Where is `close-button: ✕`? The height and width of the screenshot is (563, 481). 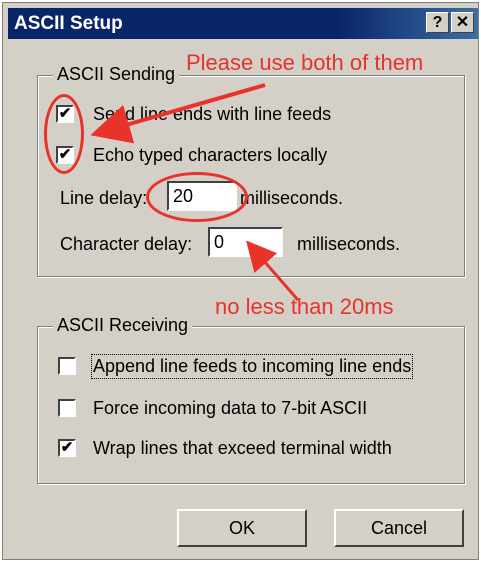 close-button: ✕ is located at coordinates (462, 22).